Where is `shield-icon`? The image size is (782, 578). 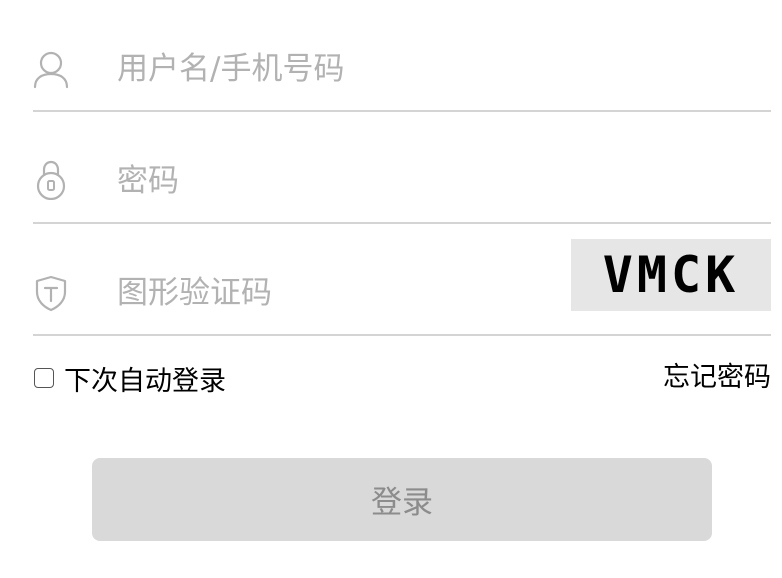 shield-icon is located at coordinates (51, 294).